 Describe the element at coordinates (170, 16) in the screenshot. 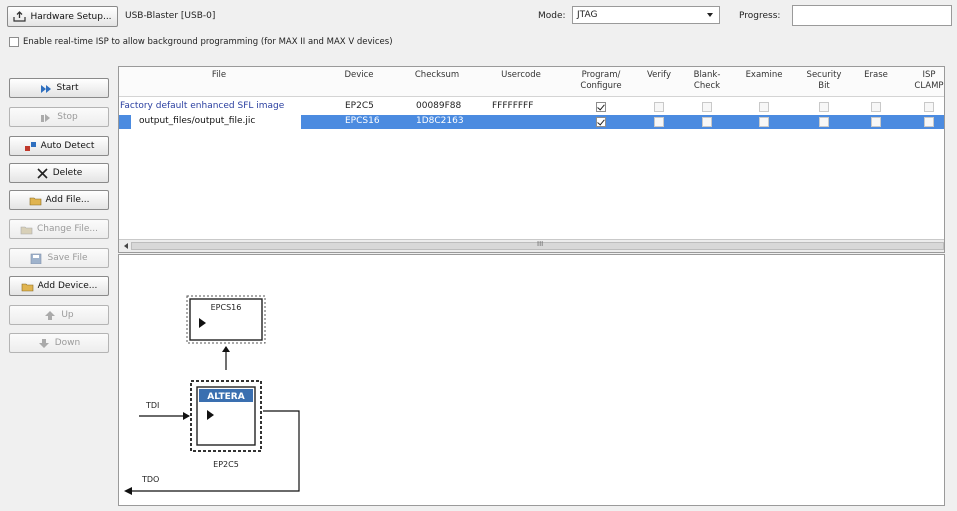

I see `hardware-value: USB-Blaster [USB-0]` at that location.